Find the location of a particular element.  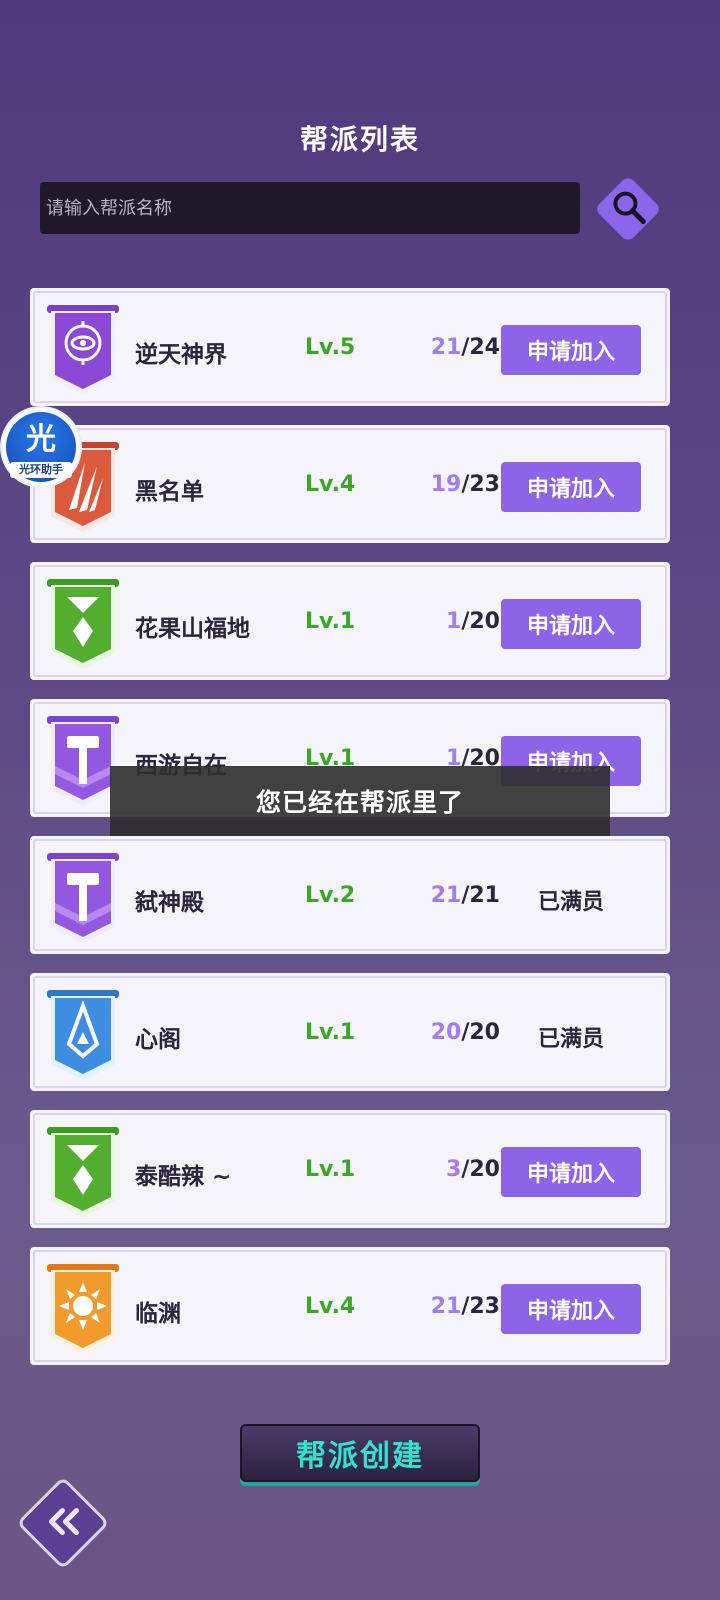

guild-member-count: 19/23 is located at coordinates (437, 484).